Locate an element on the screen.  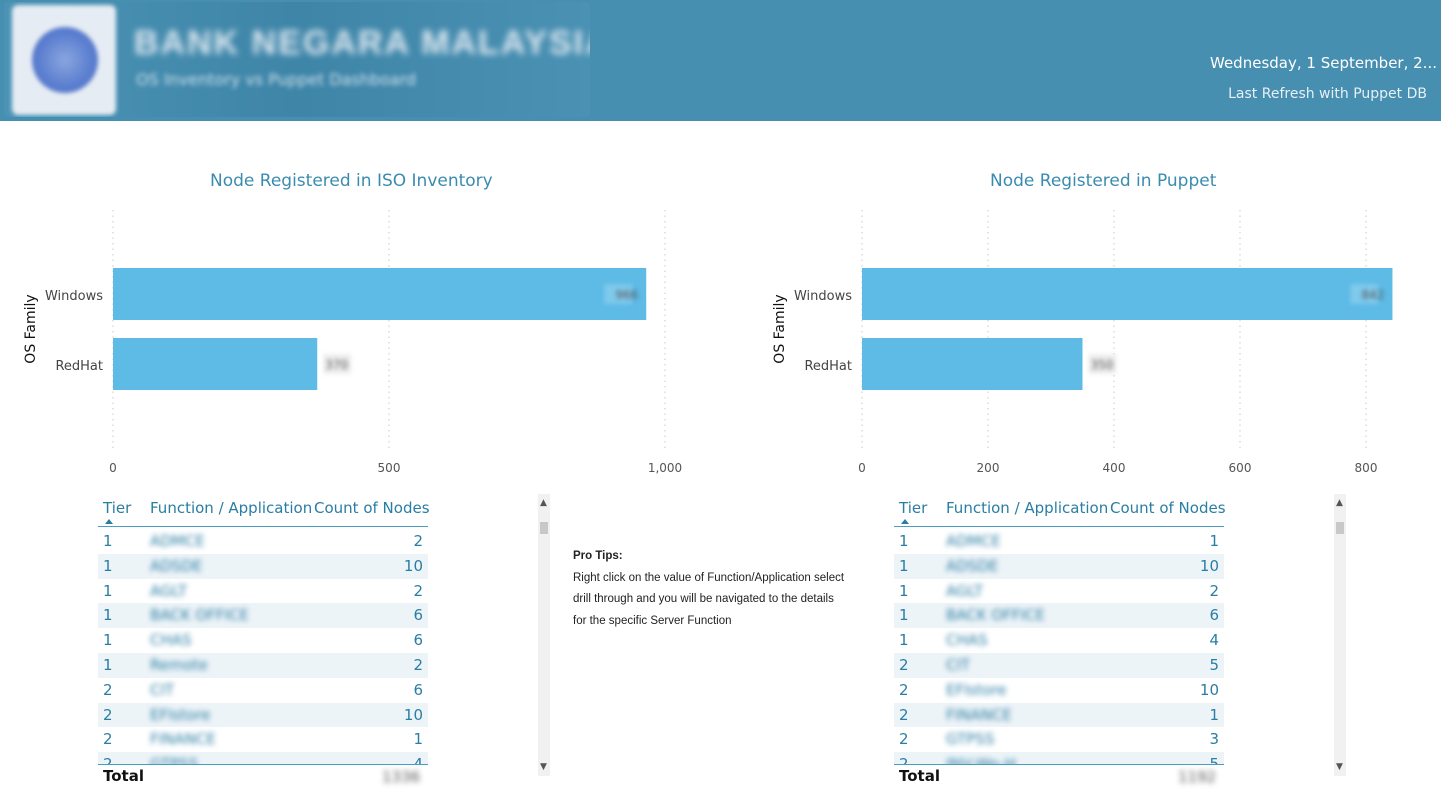
table-row: 2 INV-Wo-H 5 is located at coordinates (1059, 758).